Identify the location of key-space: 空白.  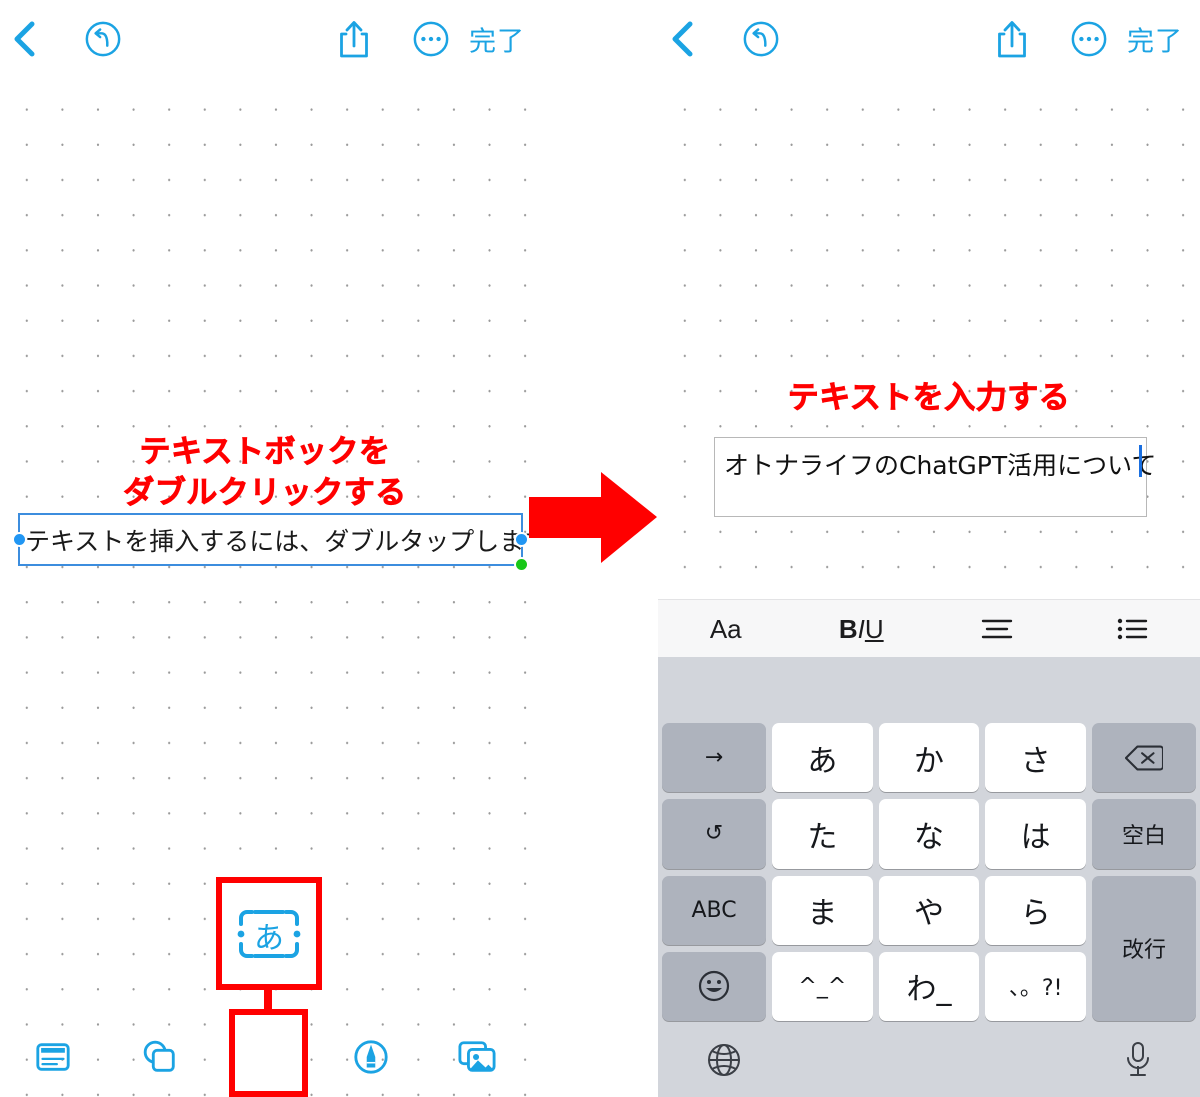
(1143, 834).